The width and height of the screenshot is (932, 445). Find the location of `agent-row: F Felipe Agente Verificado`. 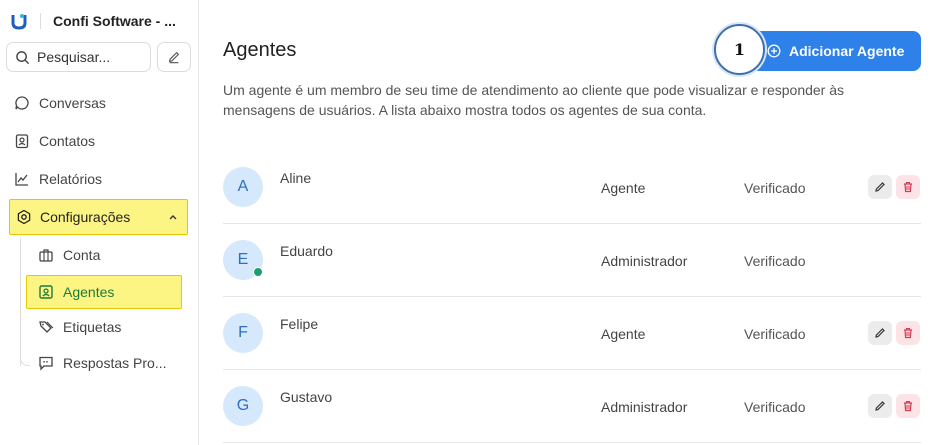

agent-row: F Felipe Agente Verificado is located at coordinates (572, 333).